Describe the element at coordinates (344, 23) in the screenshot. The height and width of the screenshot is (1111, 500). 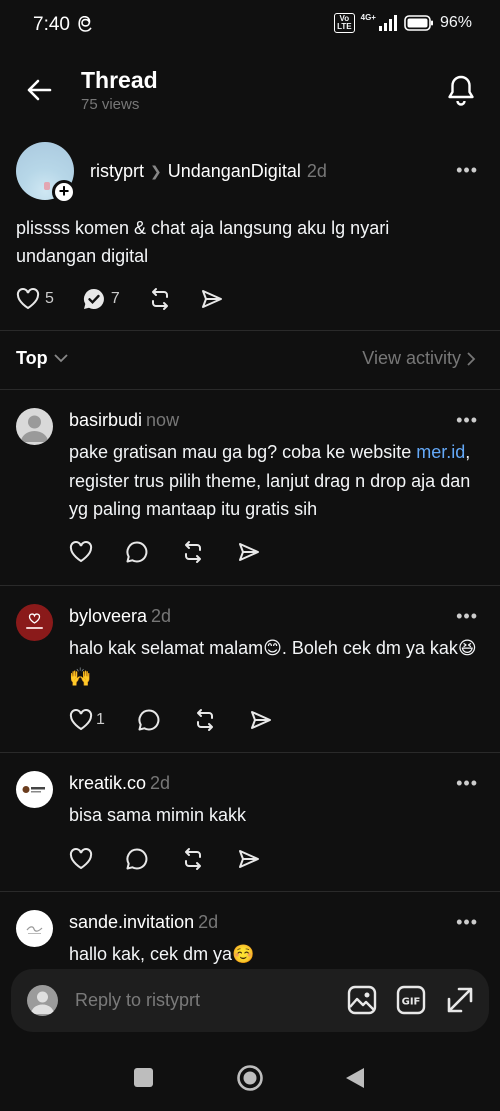
I see `volte-icon: Vo LTE` at that location.